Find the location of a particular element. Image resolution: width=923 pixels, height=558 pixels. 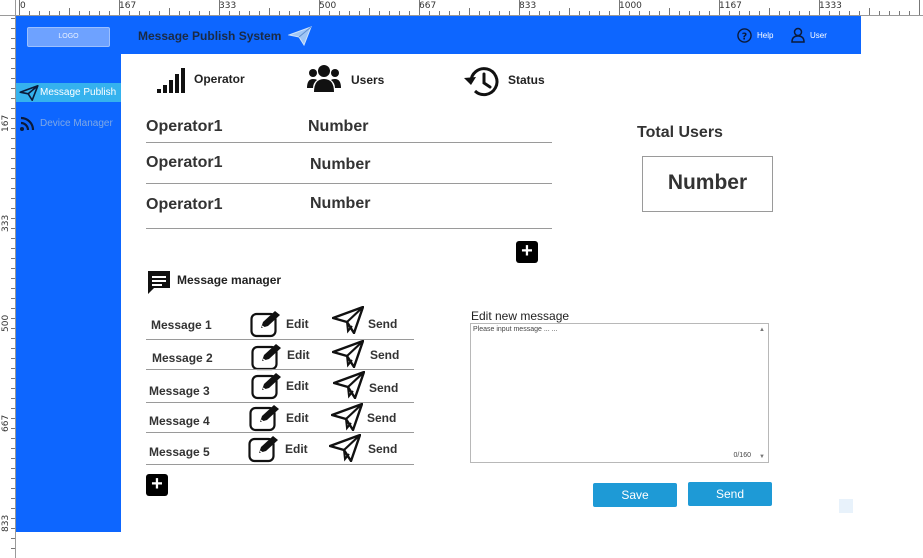

ruler-label: 1000 is located at coordinates (630, 6).